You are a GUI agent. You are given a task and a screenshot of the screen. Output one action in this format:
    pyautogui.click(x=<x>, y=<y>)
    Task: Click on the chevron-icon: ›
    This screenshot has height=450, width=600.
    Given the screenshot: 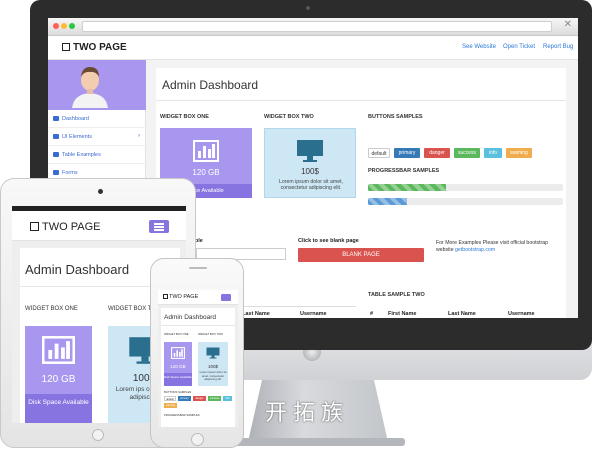 What is the action you would take?
    pyautogui.click(x=139, y=136)
    